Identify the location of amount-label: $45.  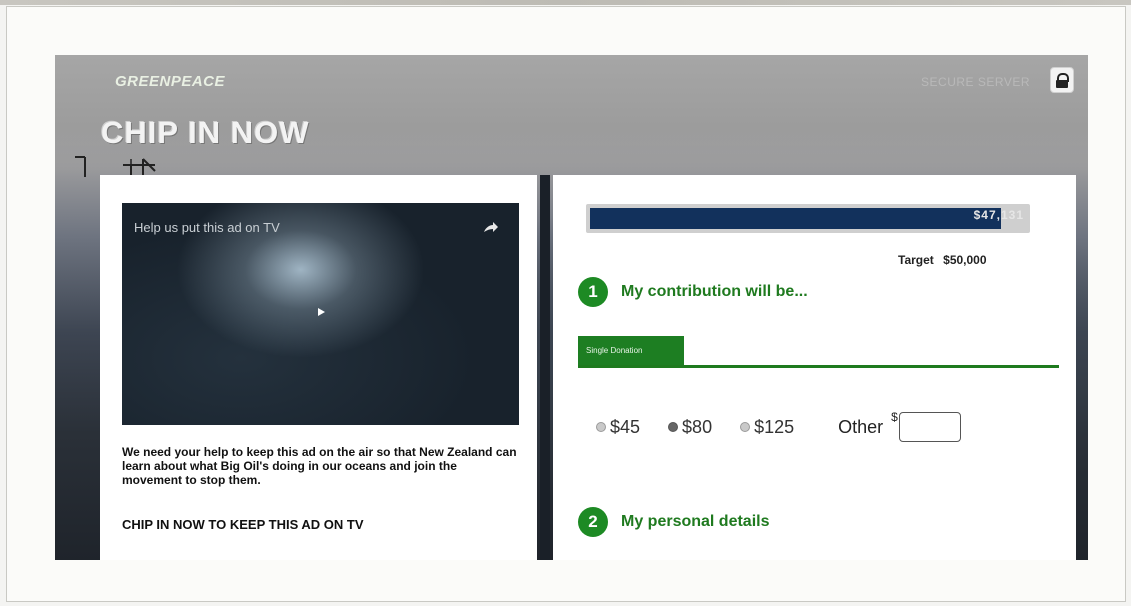
(625, 426).